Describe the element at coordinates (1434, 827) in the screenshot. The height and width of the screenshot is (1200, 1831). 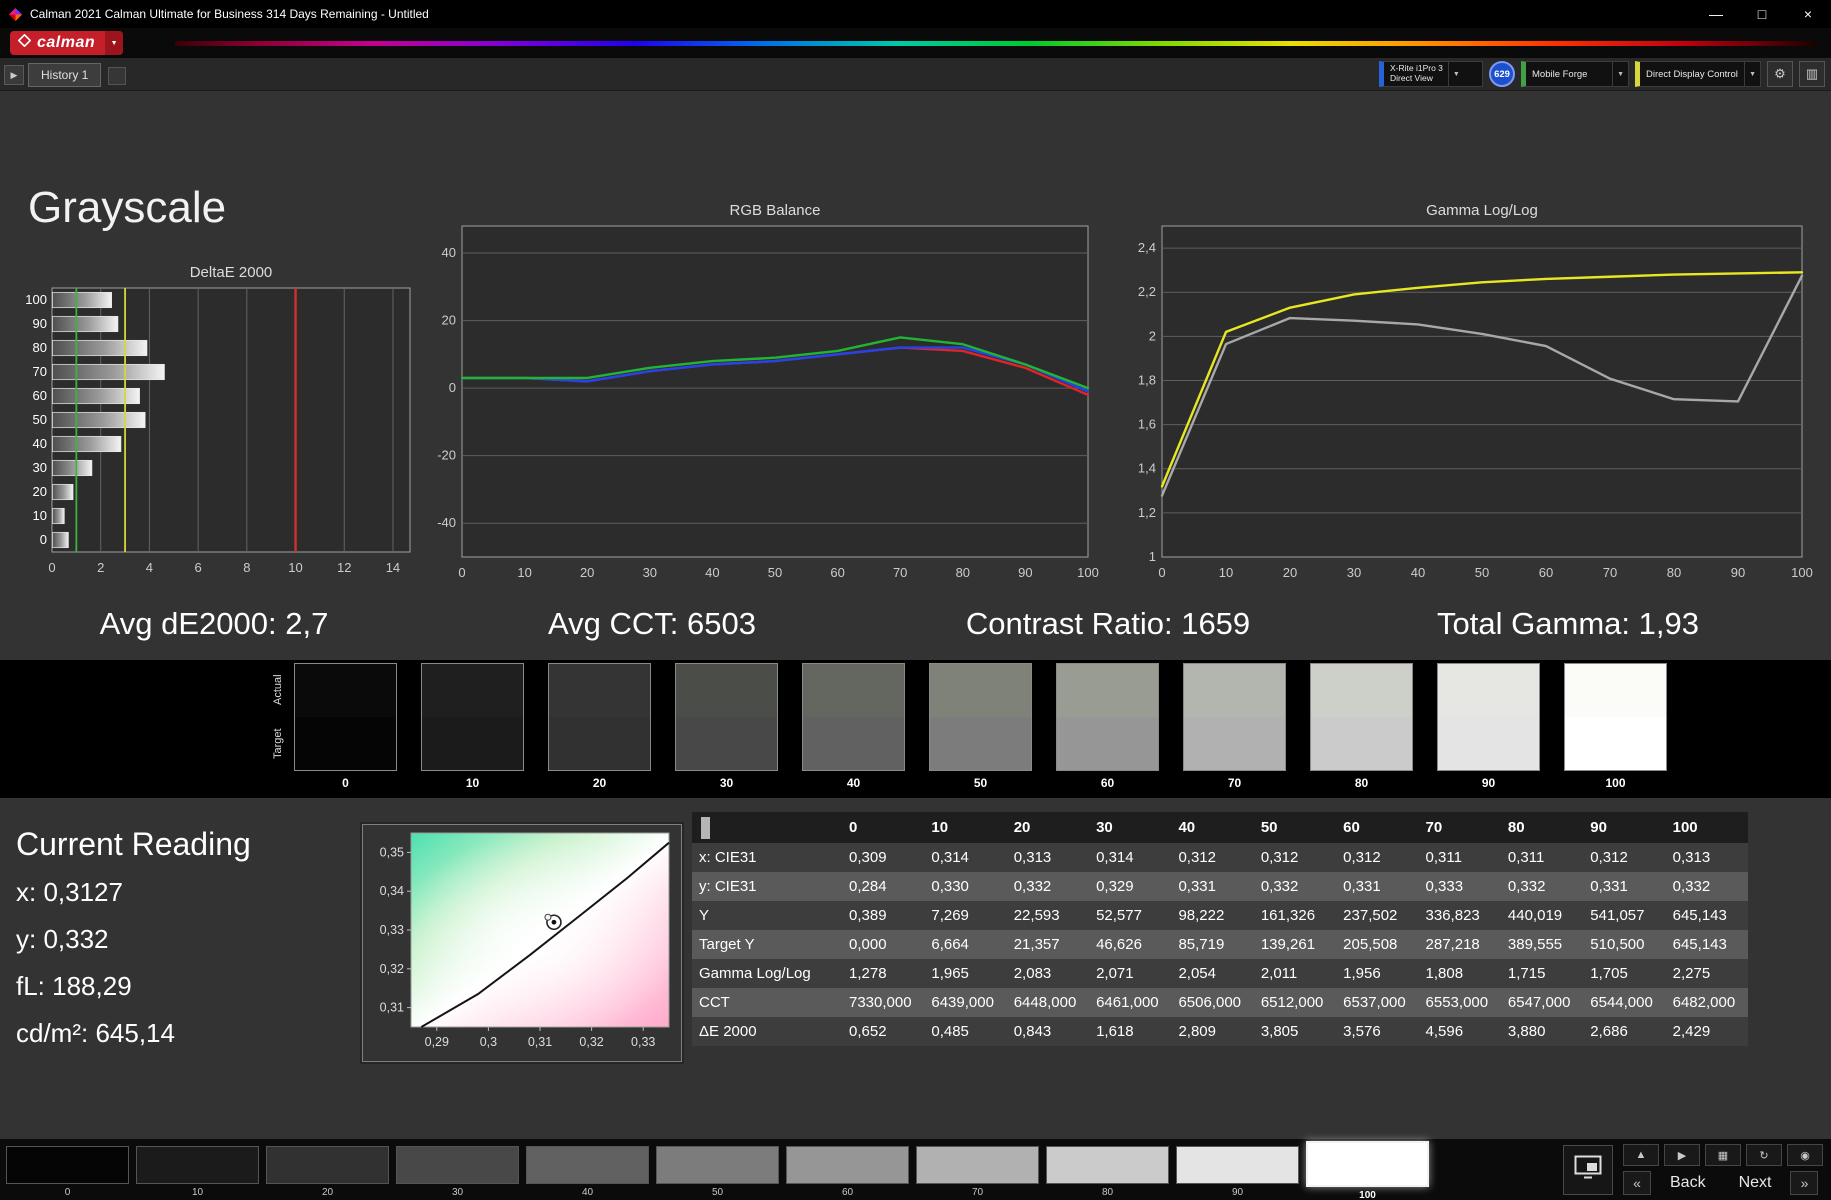
I see `table-column-header: 70` at that location.